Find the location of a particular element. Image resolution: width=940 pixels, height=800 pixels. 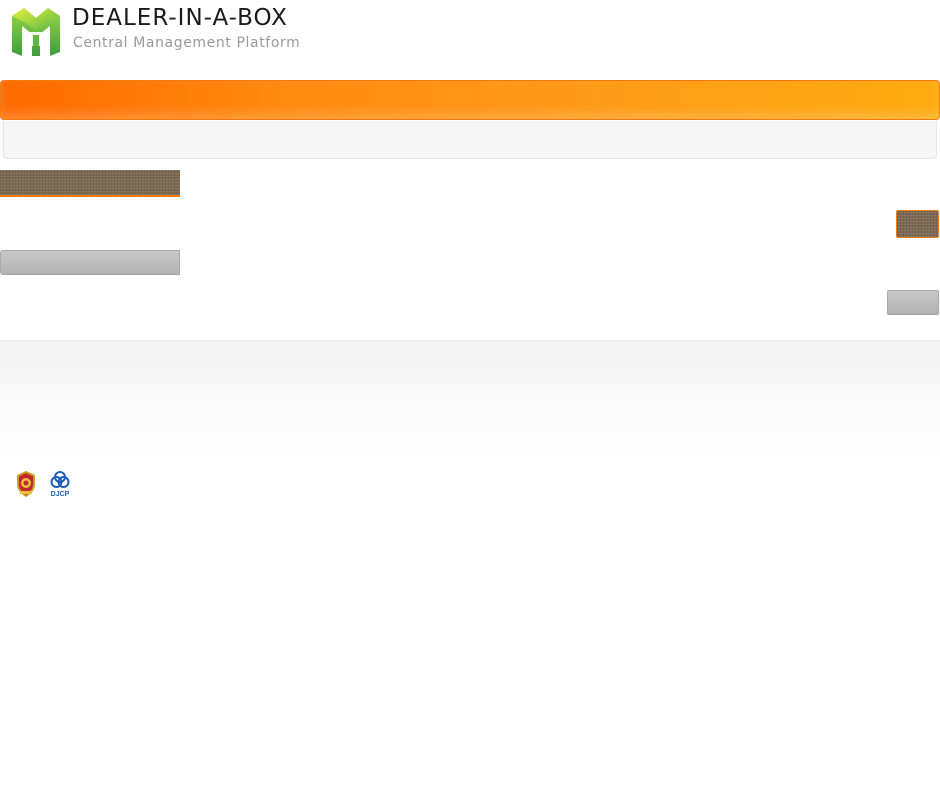

app-title: DEALER-IN-A-BOX is located at coordinates (180, 18).